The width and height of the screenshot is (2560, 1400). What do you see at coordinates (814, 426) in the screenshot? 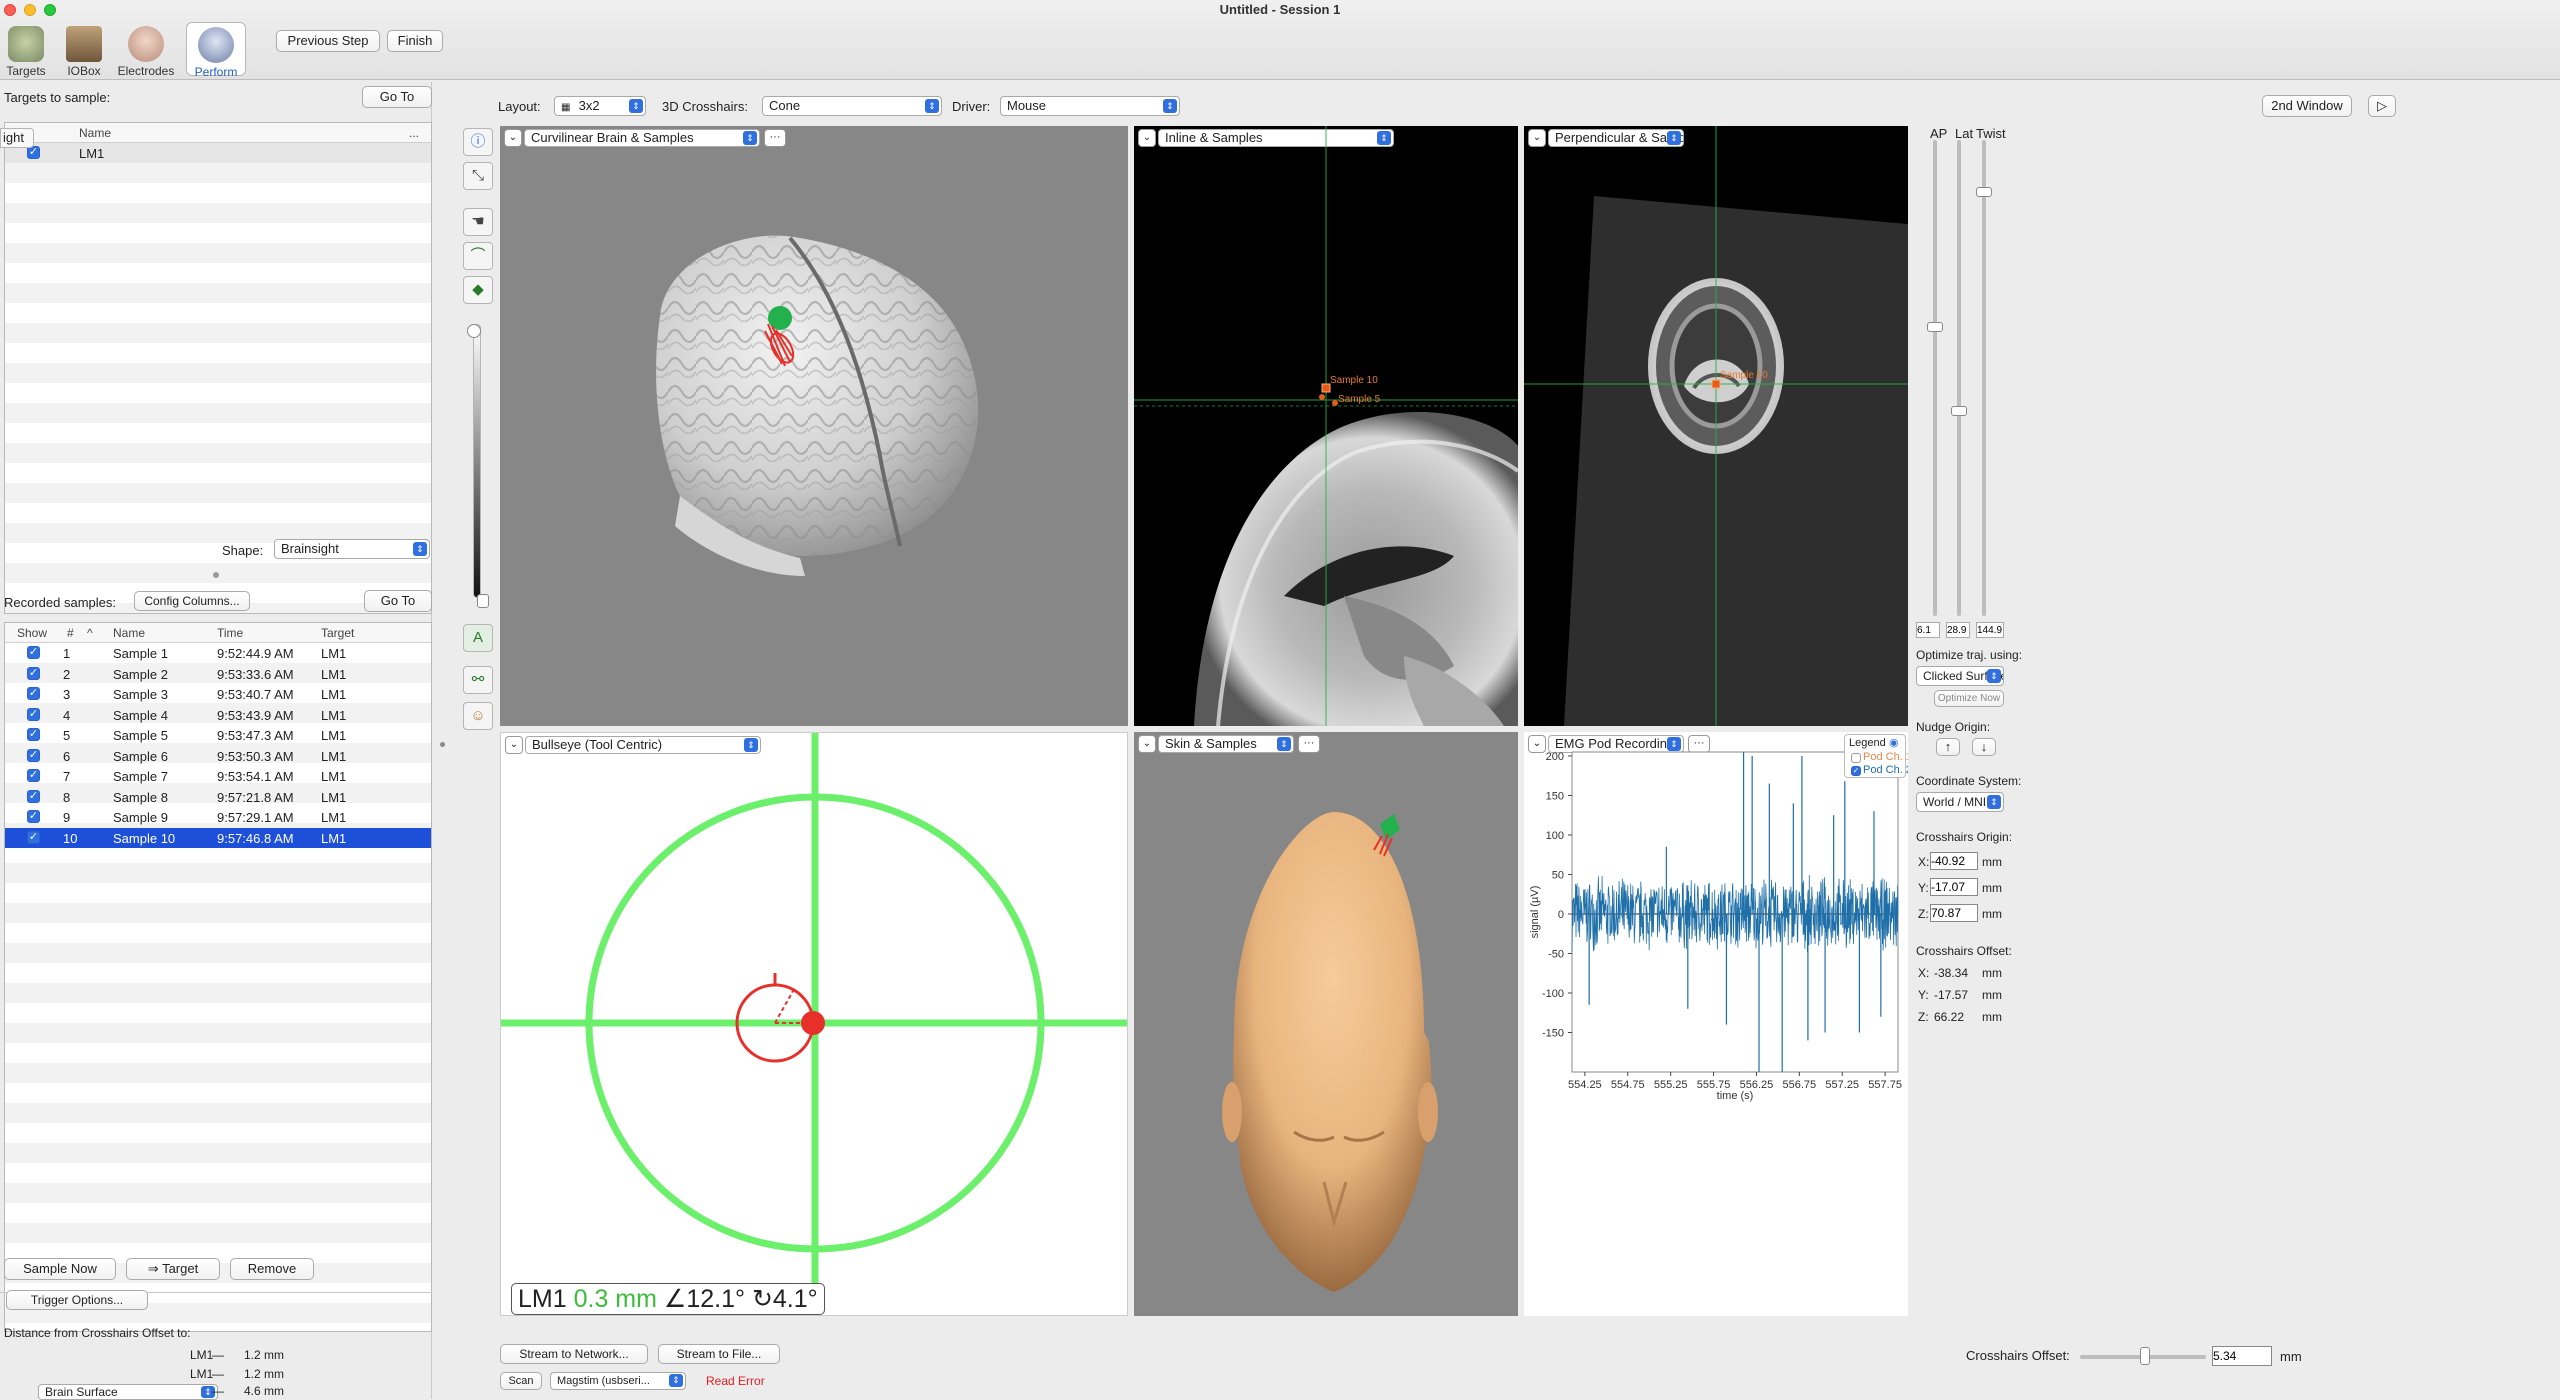
I see `viewport-curvilinear-brain: ⌄ Curvilinear Brain & Samples ⇕ ···` at bounding box center [814, 426].